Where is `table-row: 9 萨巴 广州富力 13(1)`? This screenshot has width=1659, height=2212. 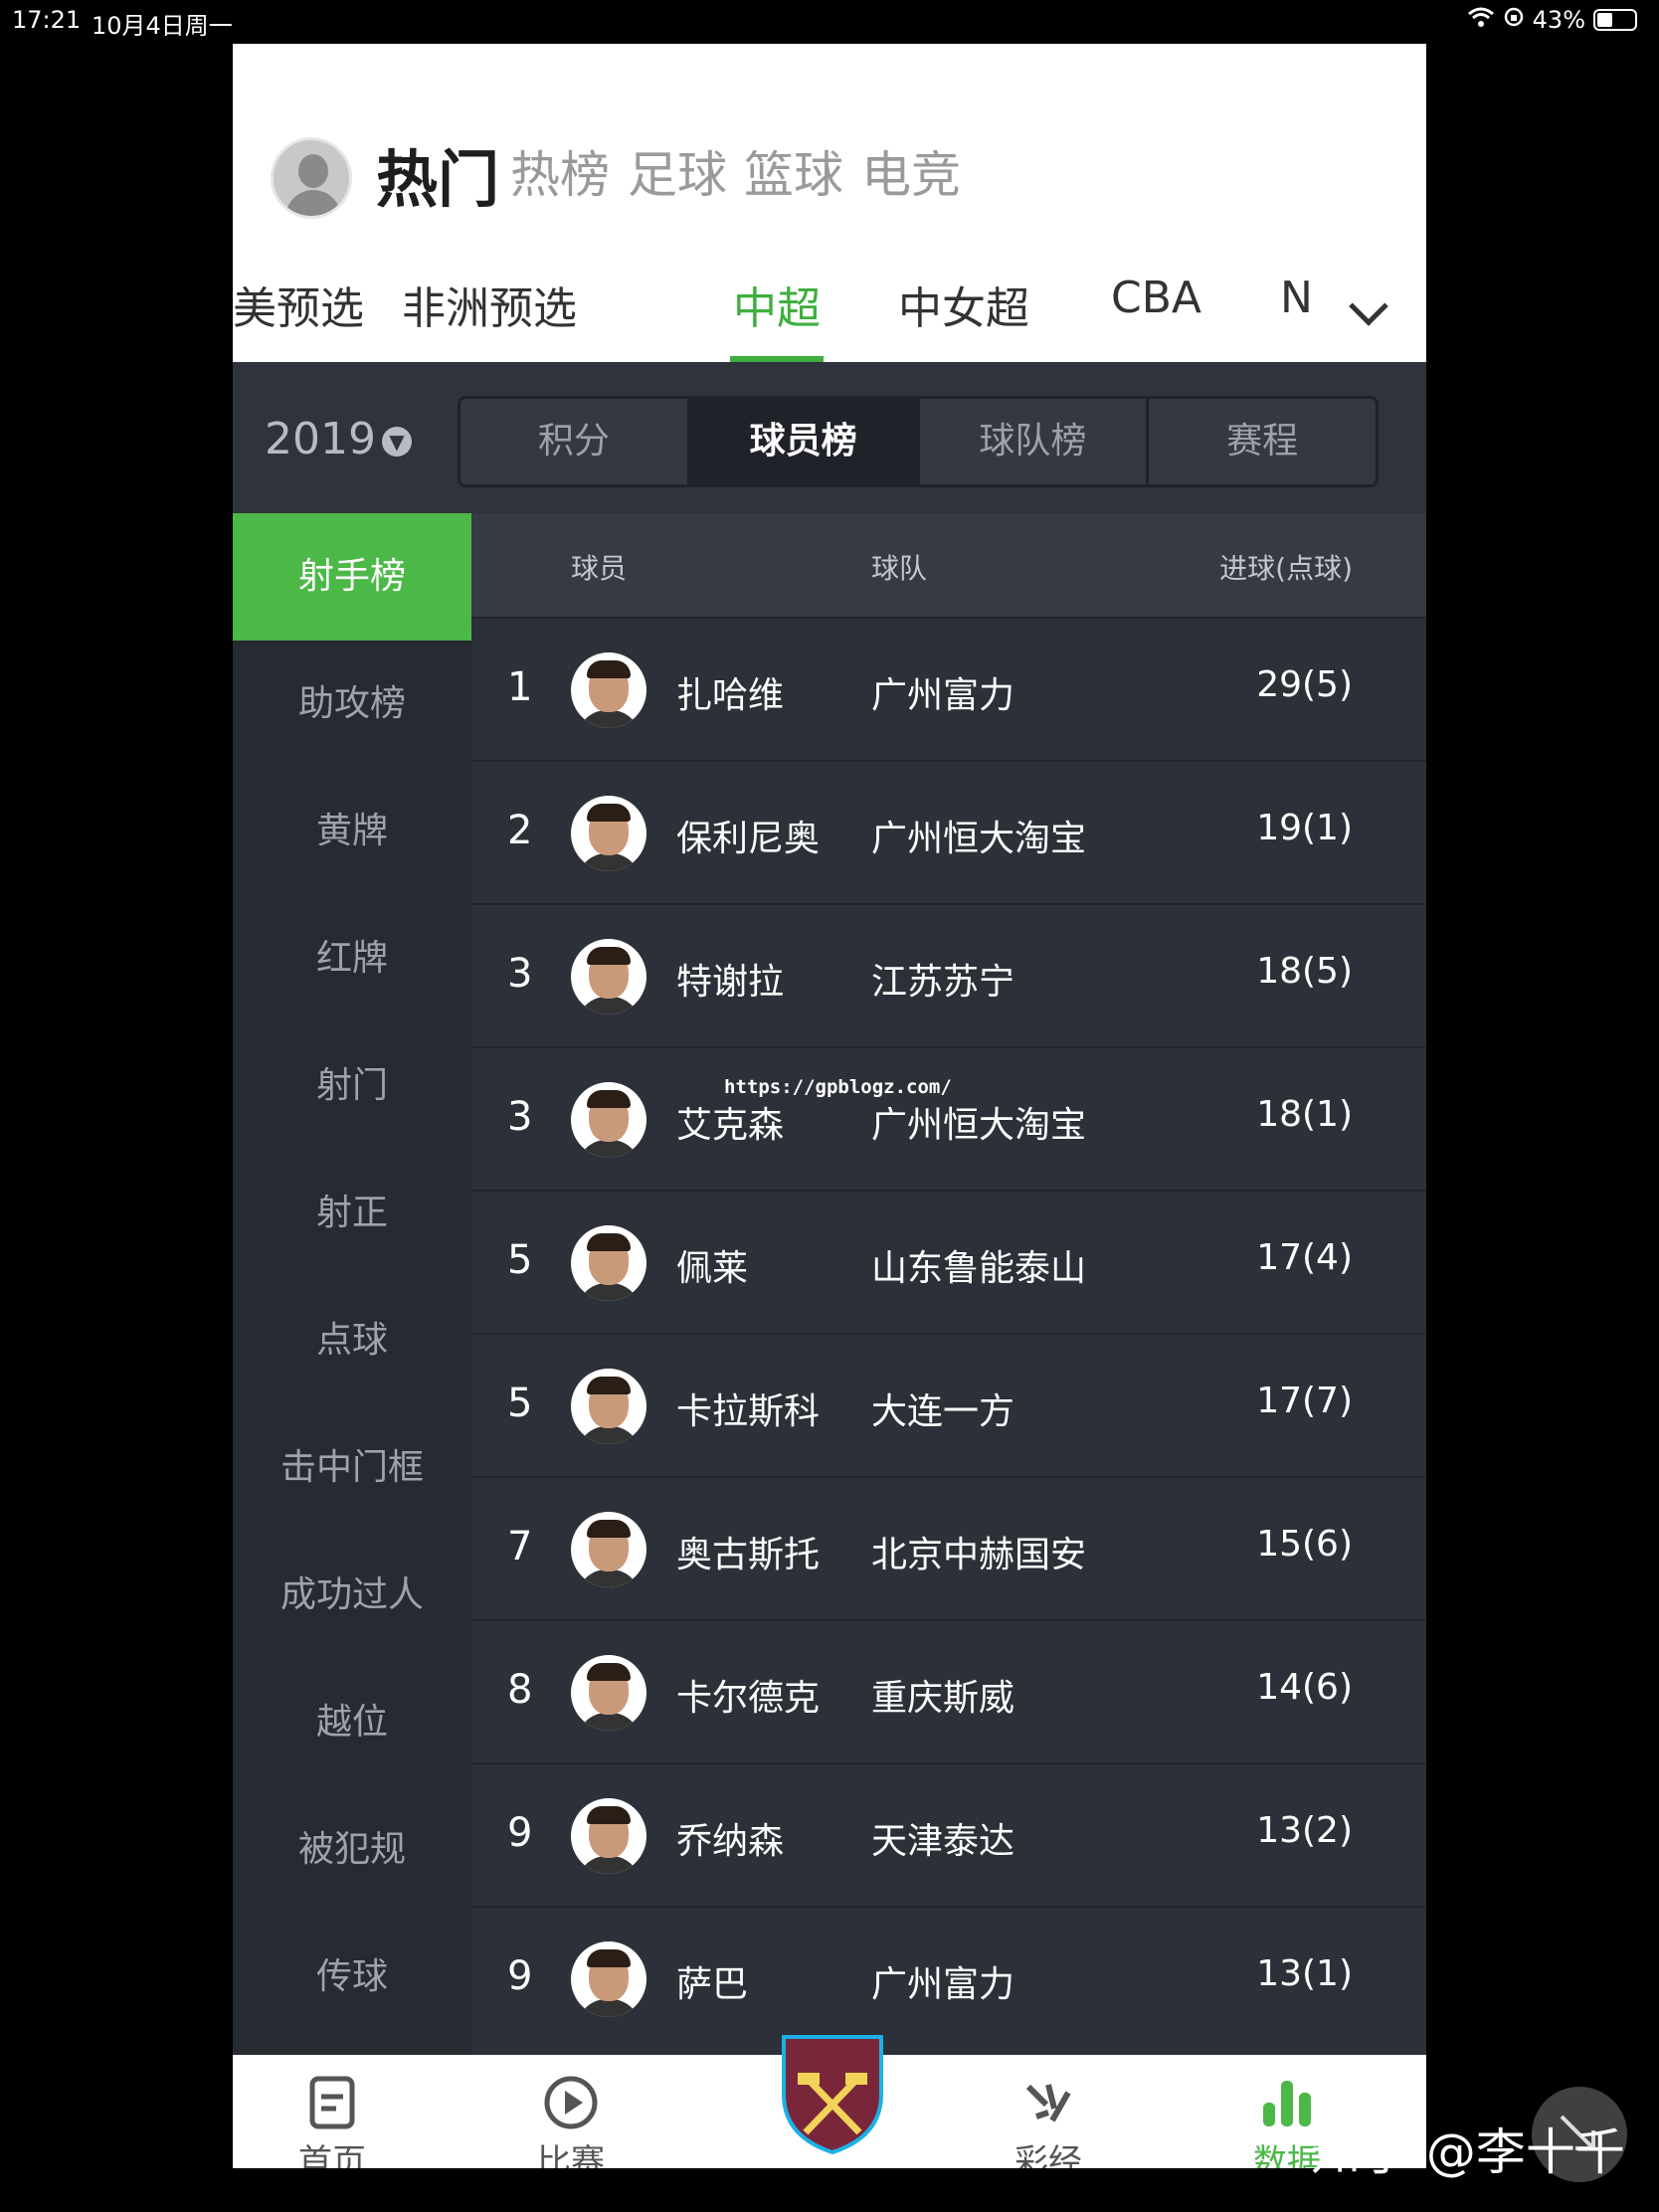
table-row: 9 萨巴 广州富力 13(1) is located at coordinates (948, 1977).